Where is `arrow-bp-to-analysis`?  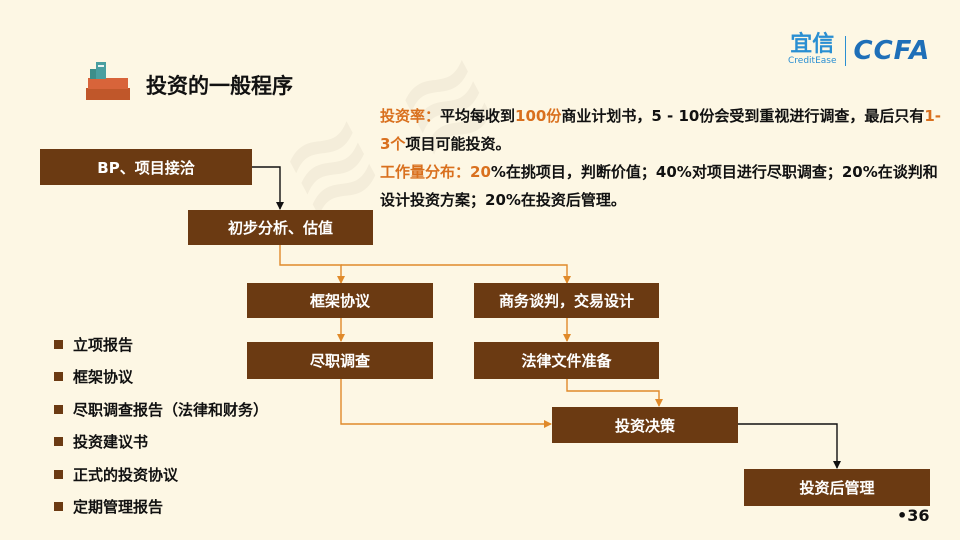 arrow-bp-to-analysis is located at coordinates (268, 188).